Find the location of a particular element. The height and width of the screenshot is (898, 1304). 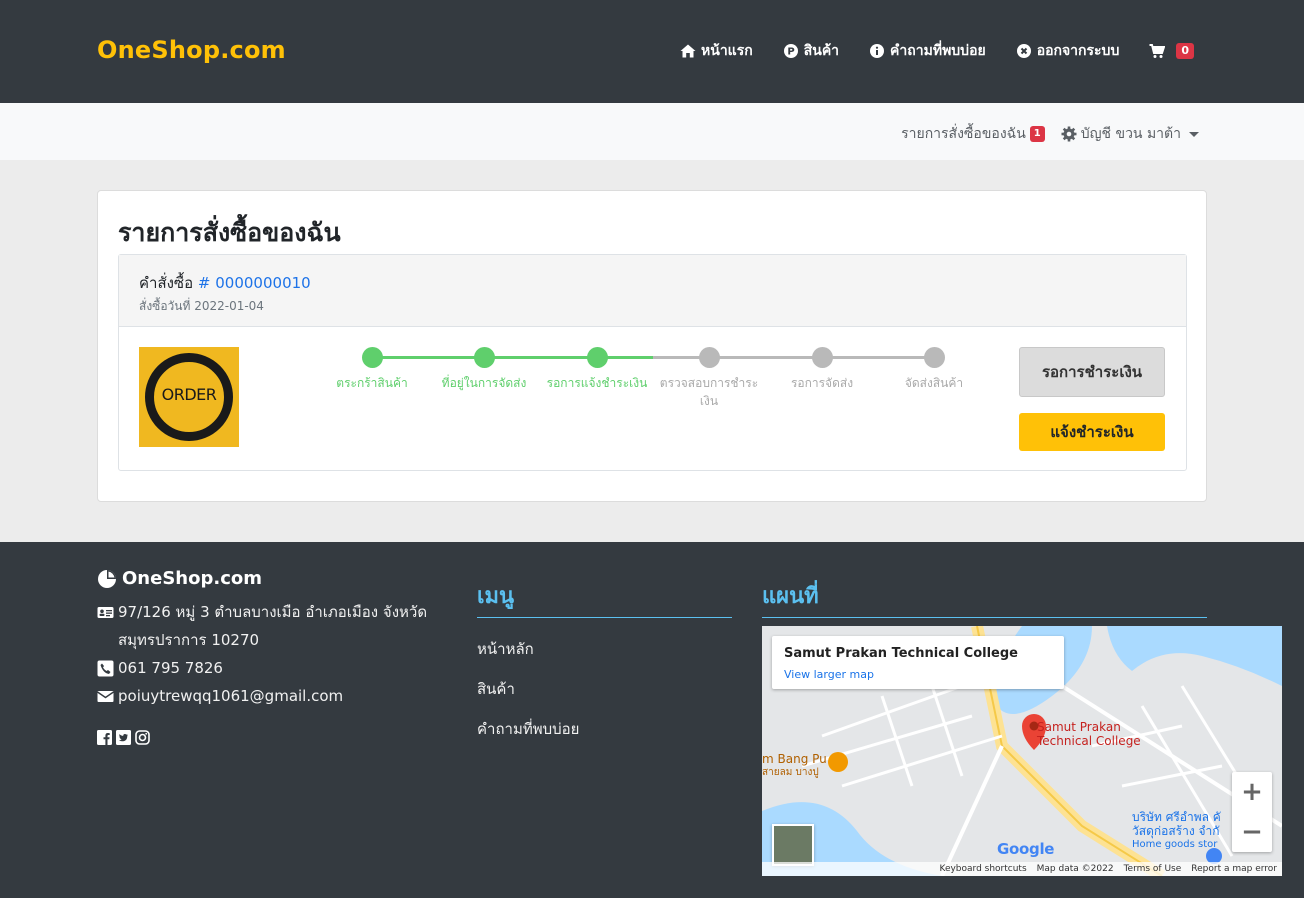

footer-menu-faq: คำถามที่พบบ่อย is located at coordinates (528, 729).